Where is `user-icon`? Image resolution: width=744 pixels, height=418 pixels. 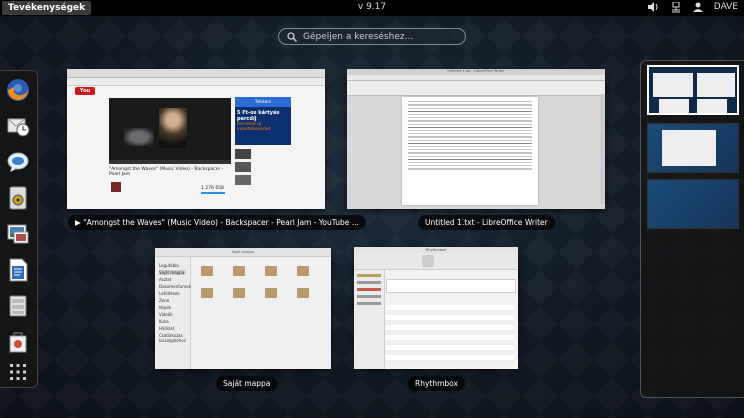
user-icon is located at coordinates (698, 7).